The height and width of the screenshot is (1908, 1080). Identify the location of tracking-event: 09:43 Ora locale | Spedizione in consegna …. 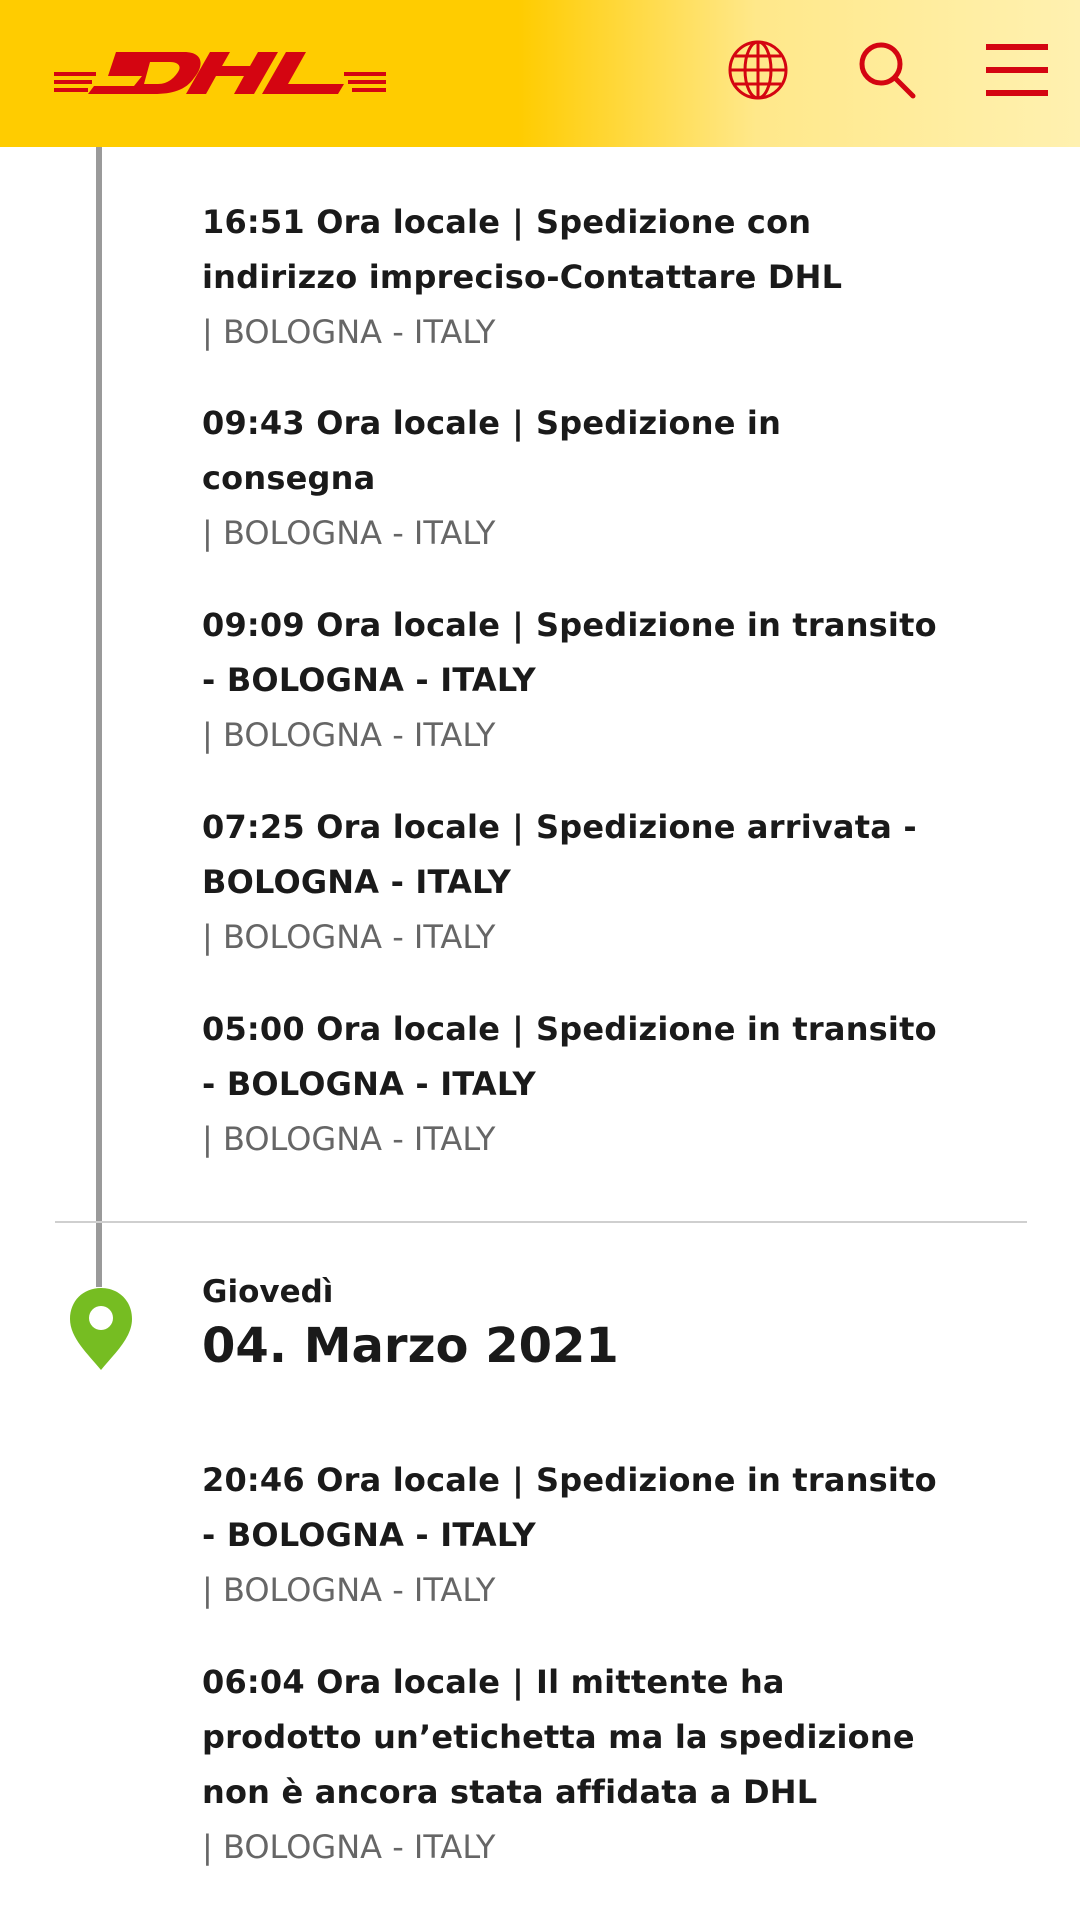
(572, 478).